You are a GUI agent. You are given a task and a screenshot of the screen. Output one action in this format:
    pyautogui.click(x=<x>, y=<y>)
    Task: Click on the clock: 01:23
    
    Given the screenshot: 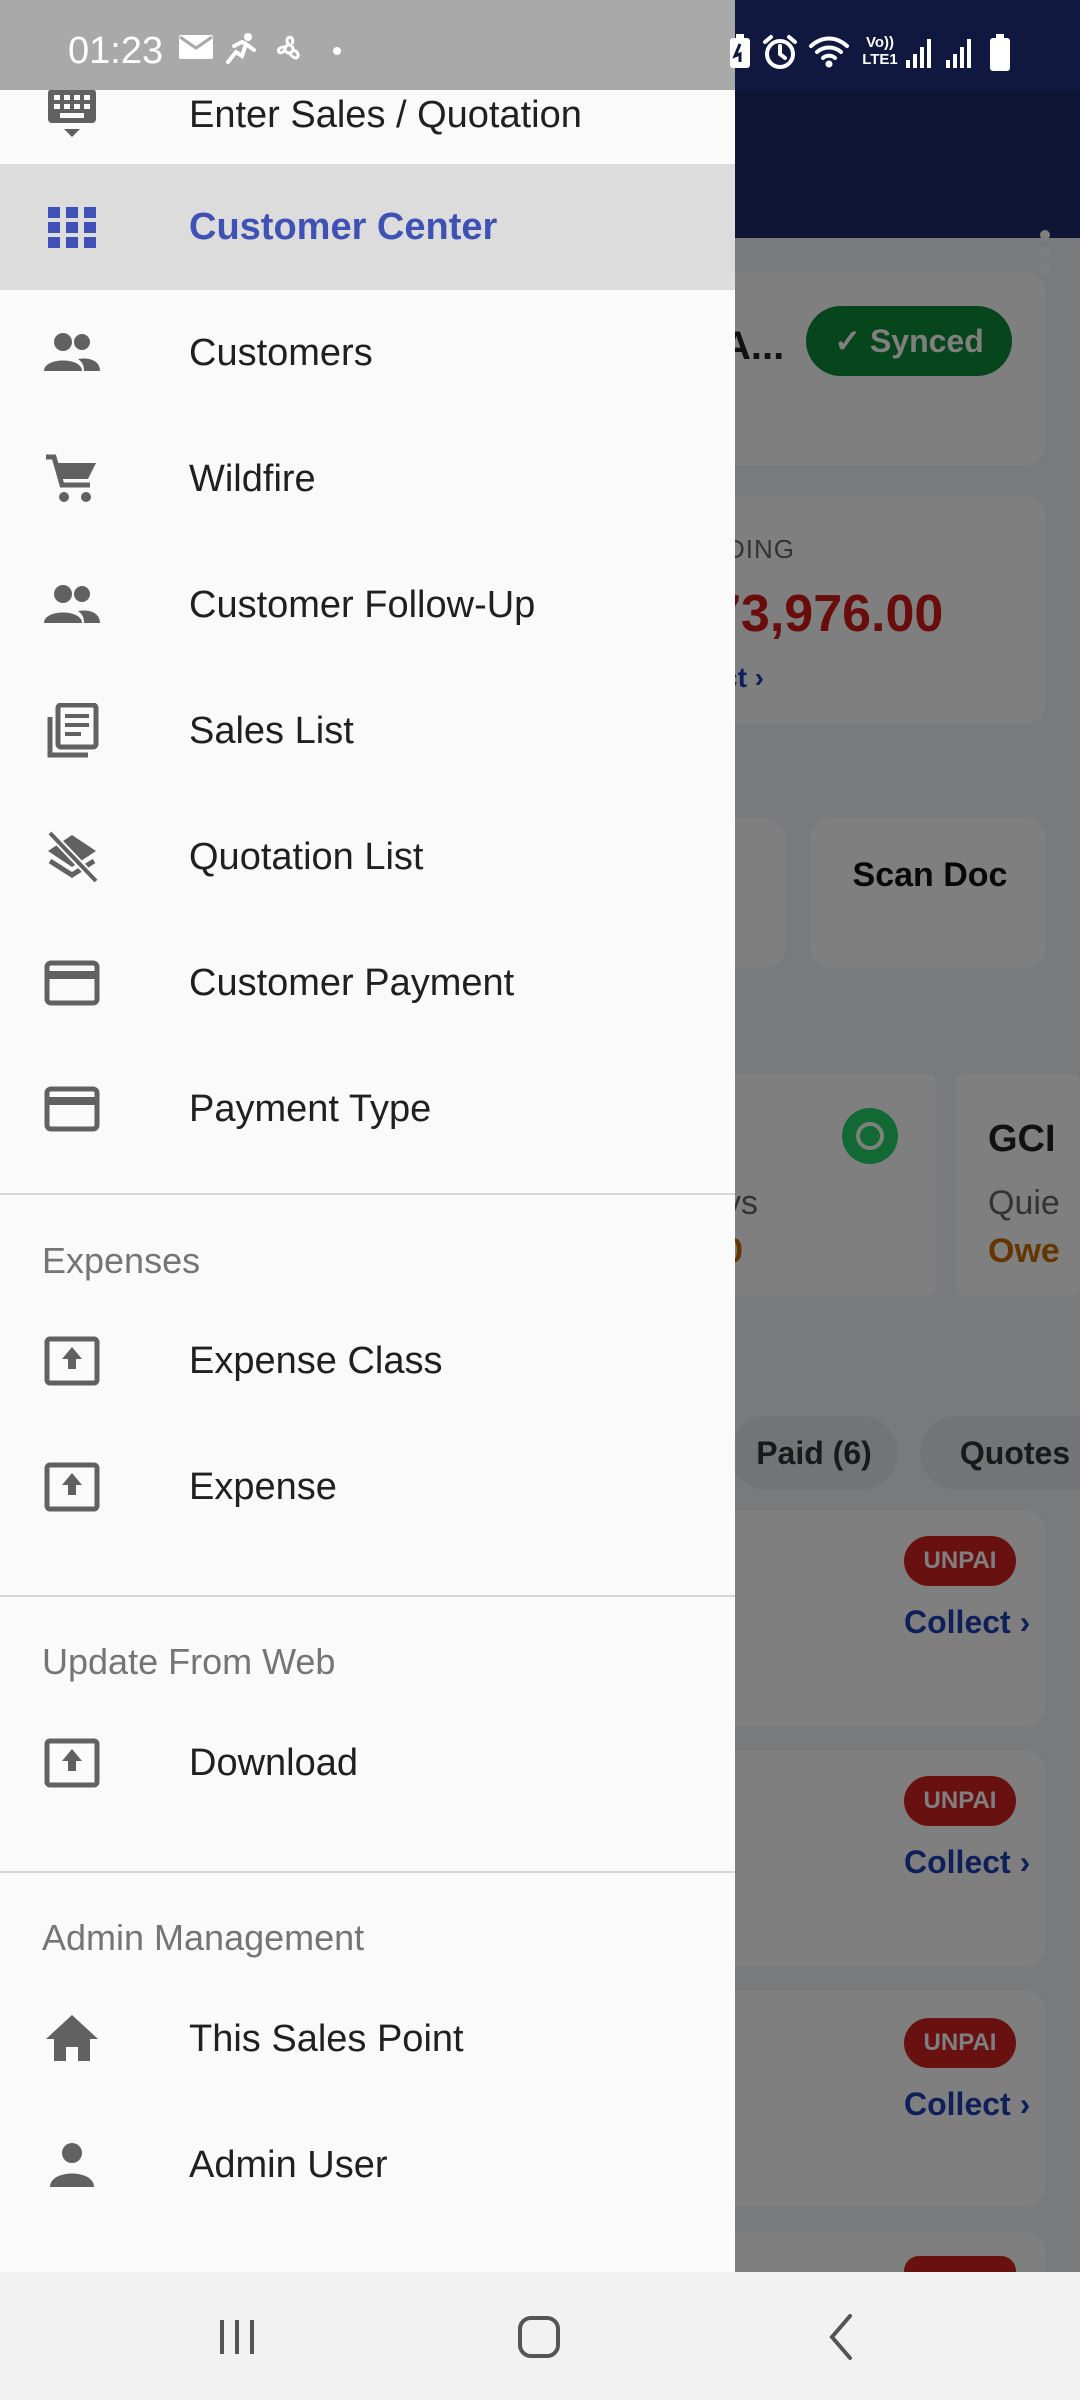 What is the action you would take?
    pyautogui.click(x=116, y=51)
    